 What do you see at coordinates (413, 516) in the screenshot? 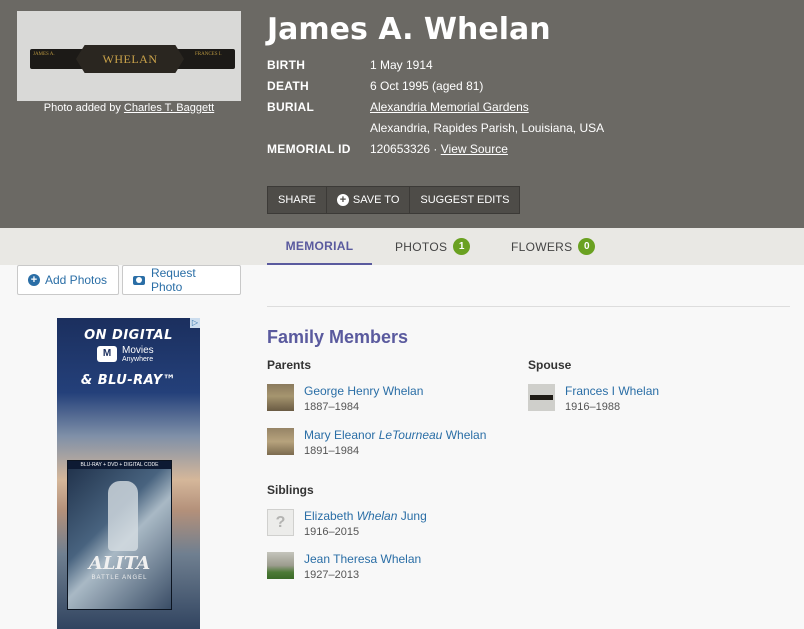
I see `member-last-name: Jung` at bounding box center [413, 516].